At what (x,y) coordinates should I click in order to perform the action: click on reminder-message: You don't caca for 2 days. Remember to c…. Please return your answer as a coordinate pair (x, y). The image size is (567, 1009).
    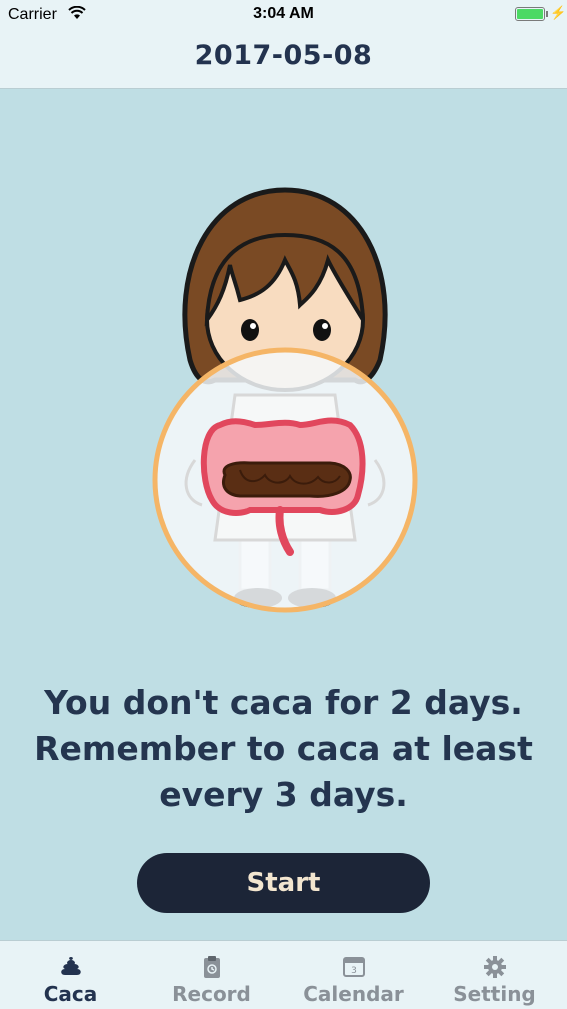
    Looking at the image, I should click on (283, 749).